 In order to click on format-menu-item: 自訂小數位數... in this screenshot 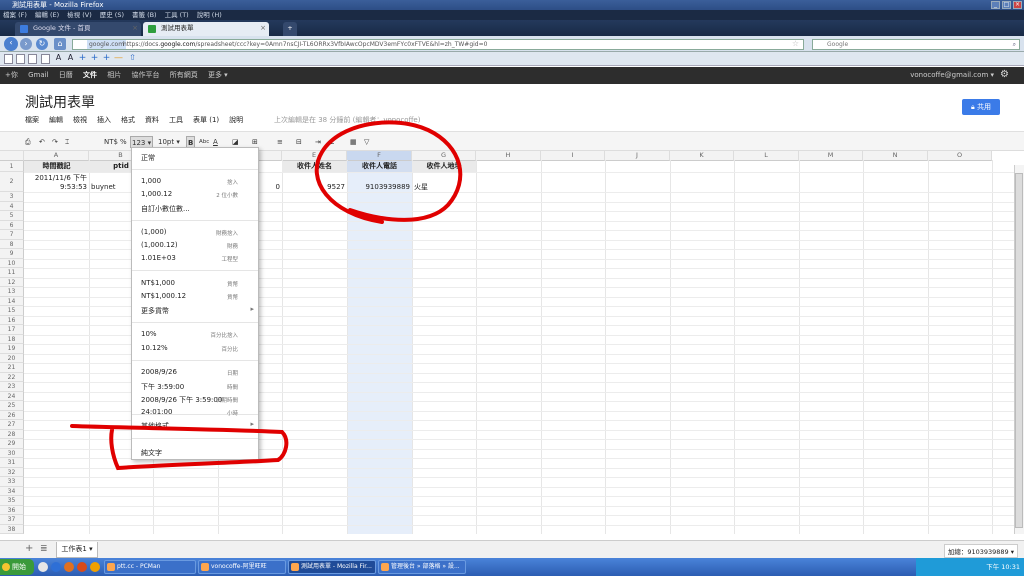, I will do `click(195, 208)`.